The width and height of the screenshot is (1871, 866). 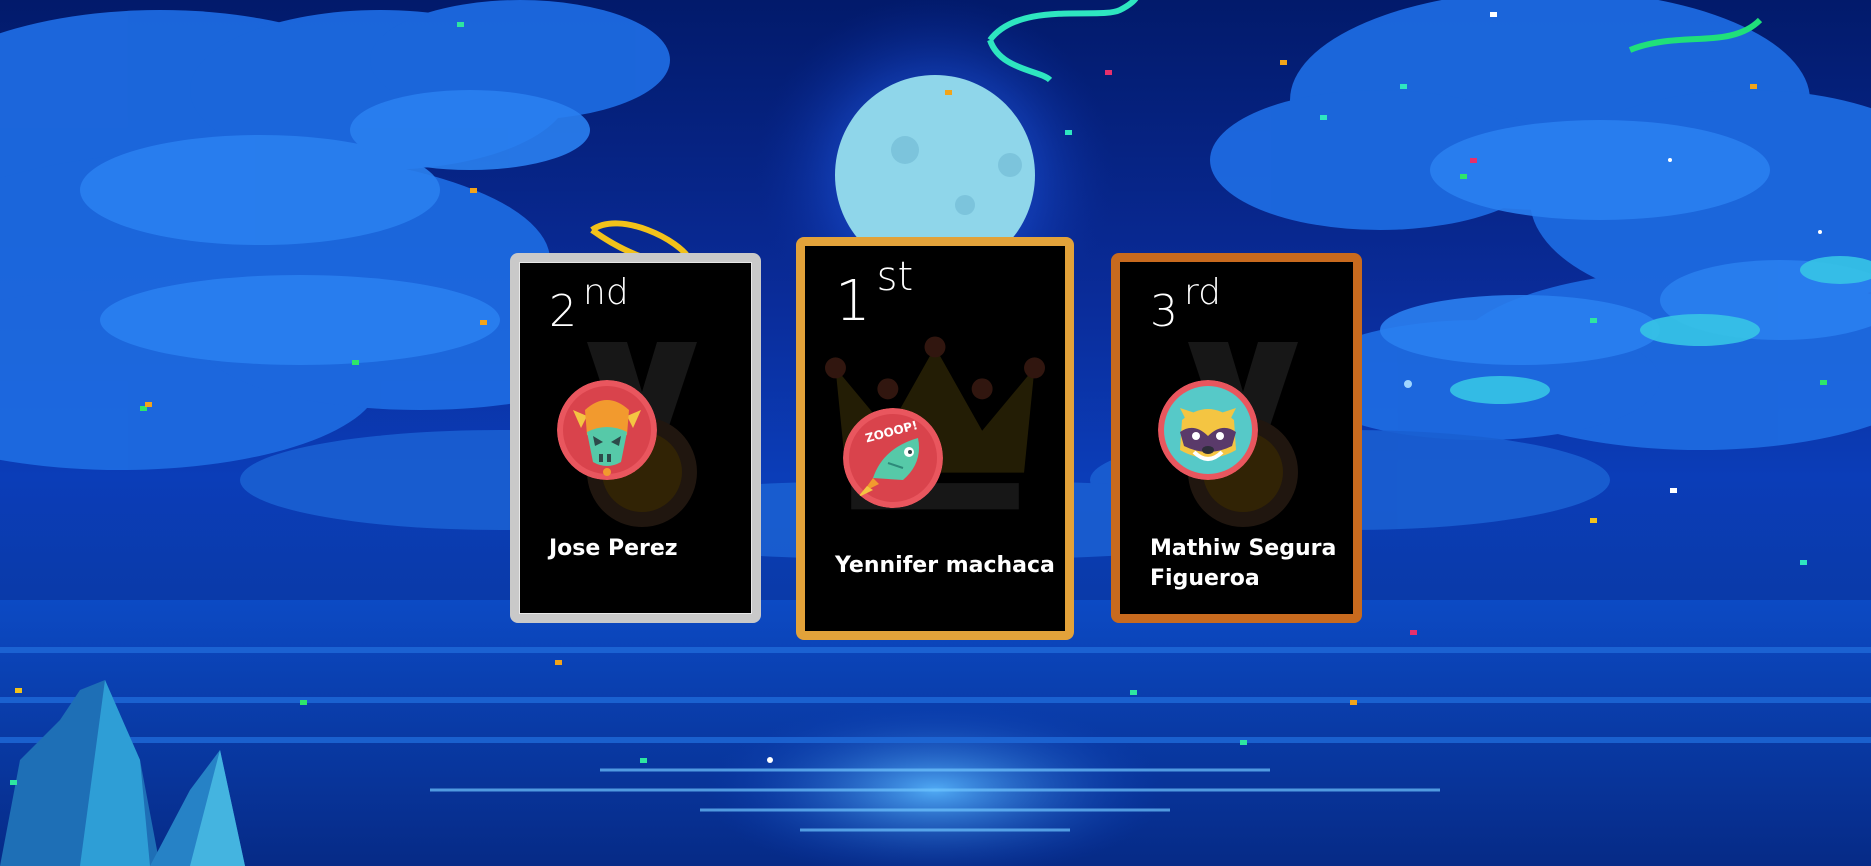 I want to click on place-label: 1st, so click(x=874, y=293).